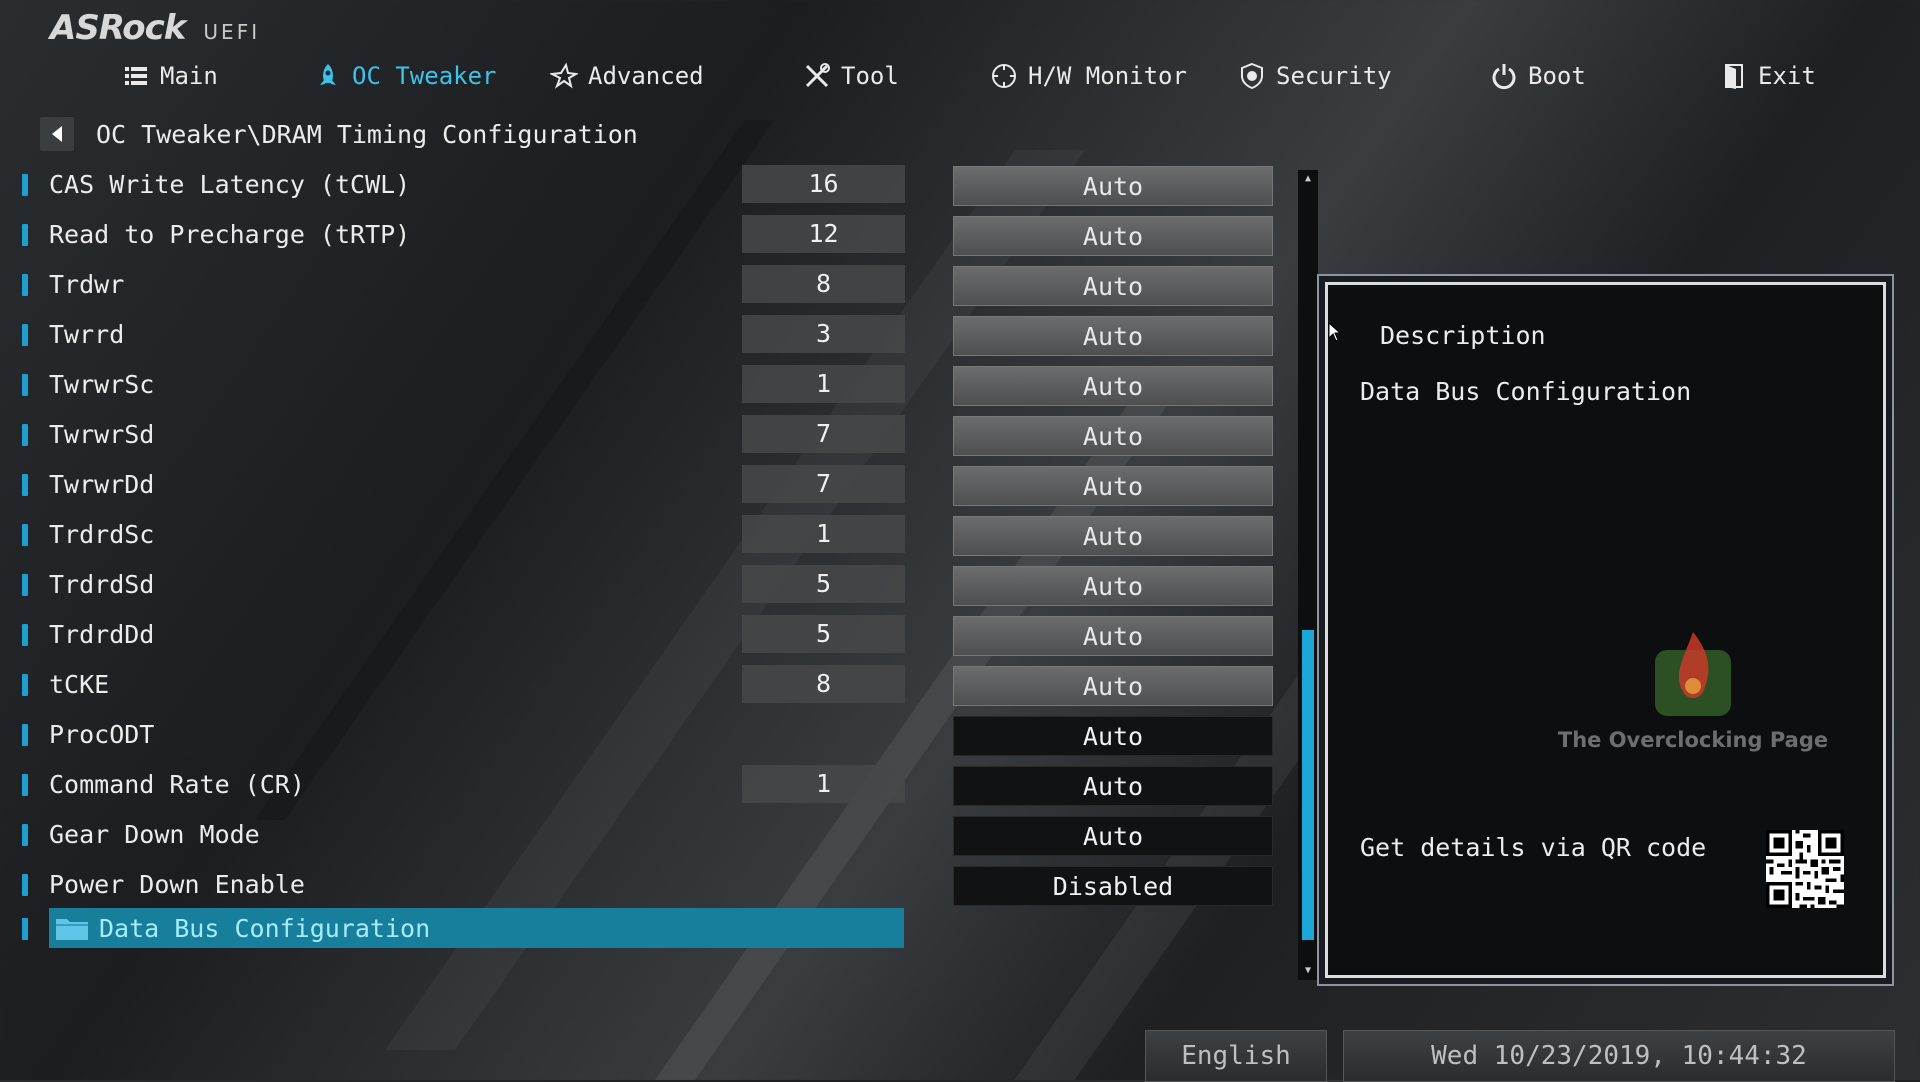  Describe the element at coordinates (1787, 76) in the screenshot. I see `tab-label: Exit` at that location.